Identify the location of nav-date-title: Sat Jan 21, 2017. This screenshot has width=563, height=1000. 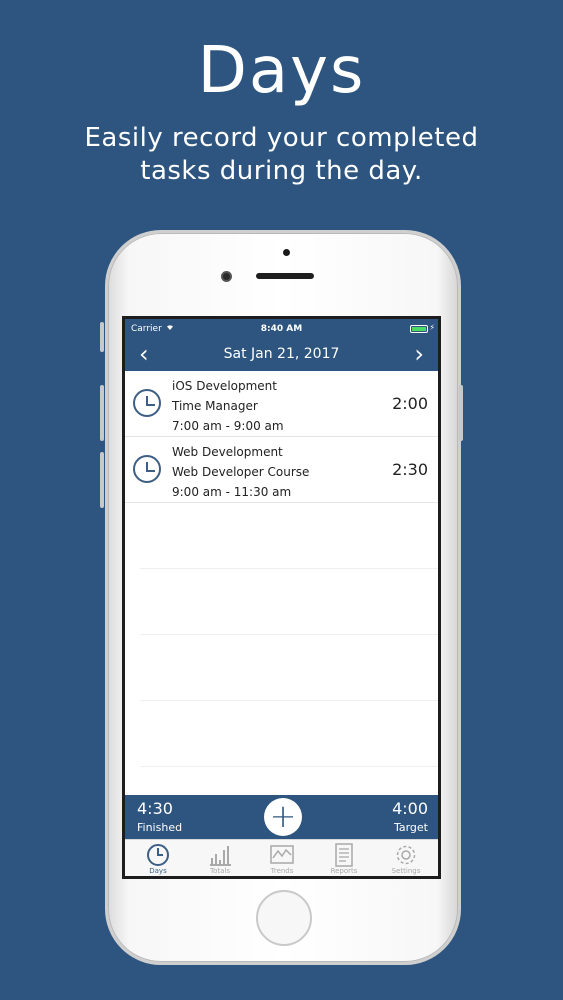
(281, 354).